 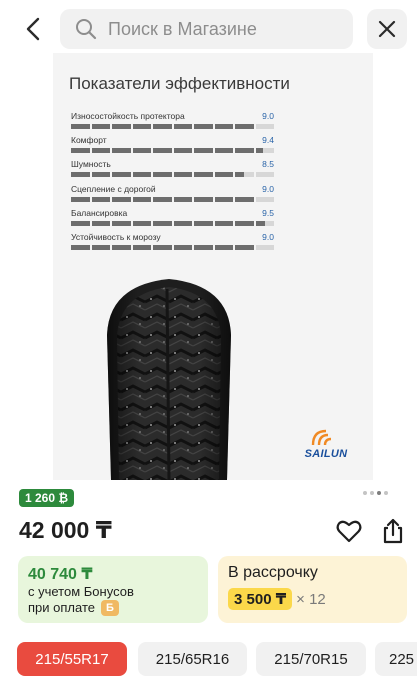 I want to click on back-button, so click(x=33, y=29).